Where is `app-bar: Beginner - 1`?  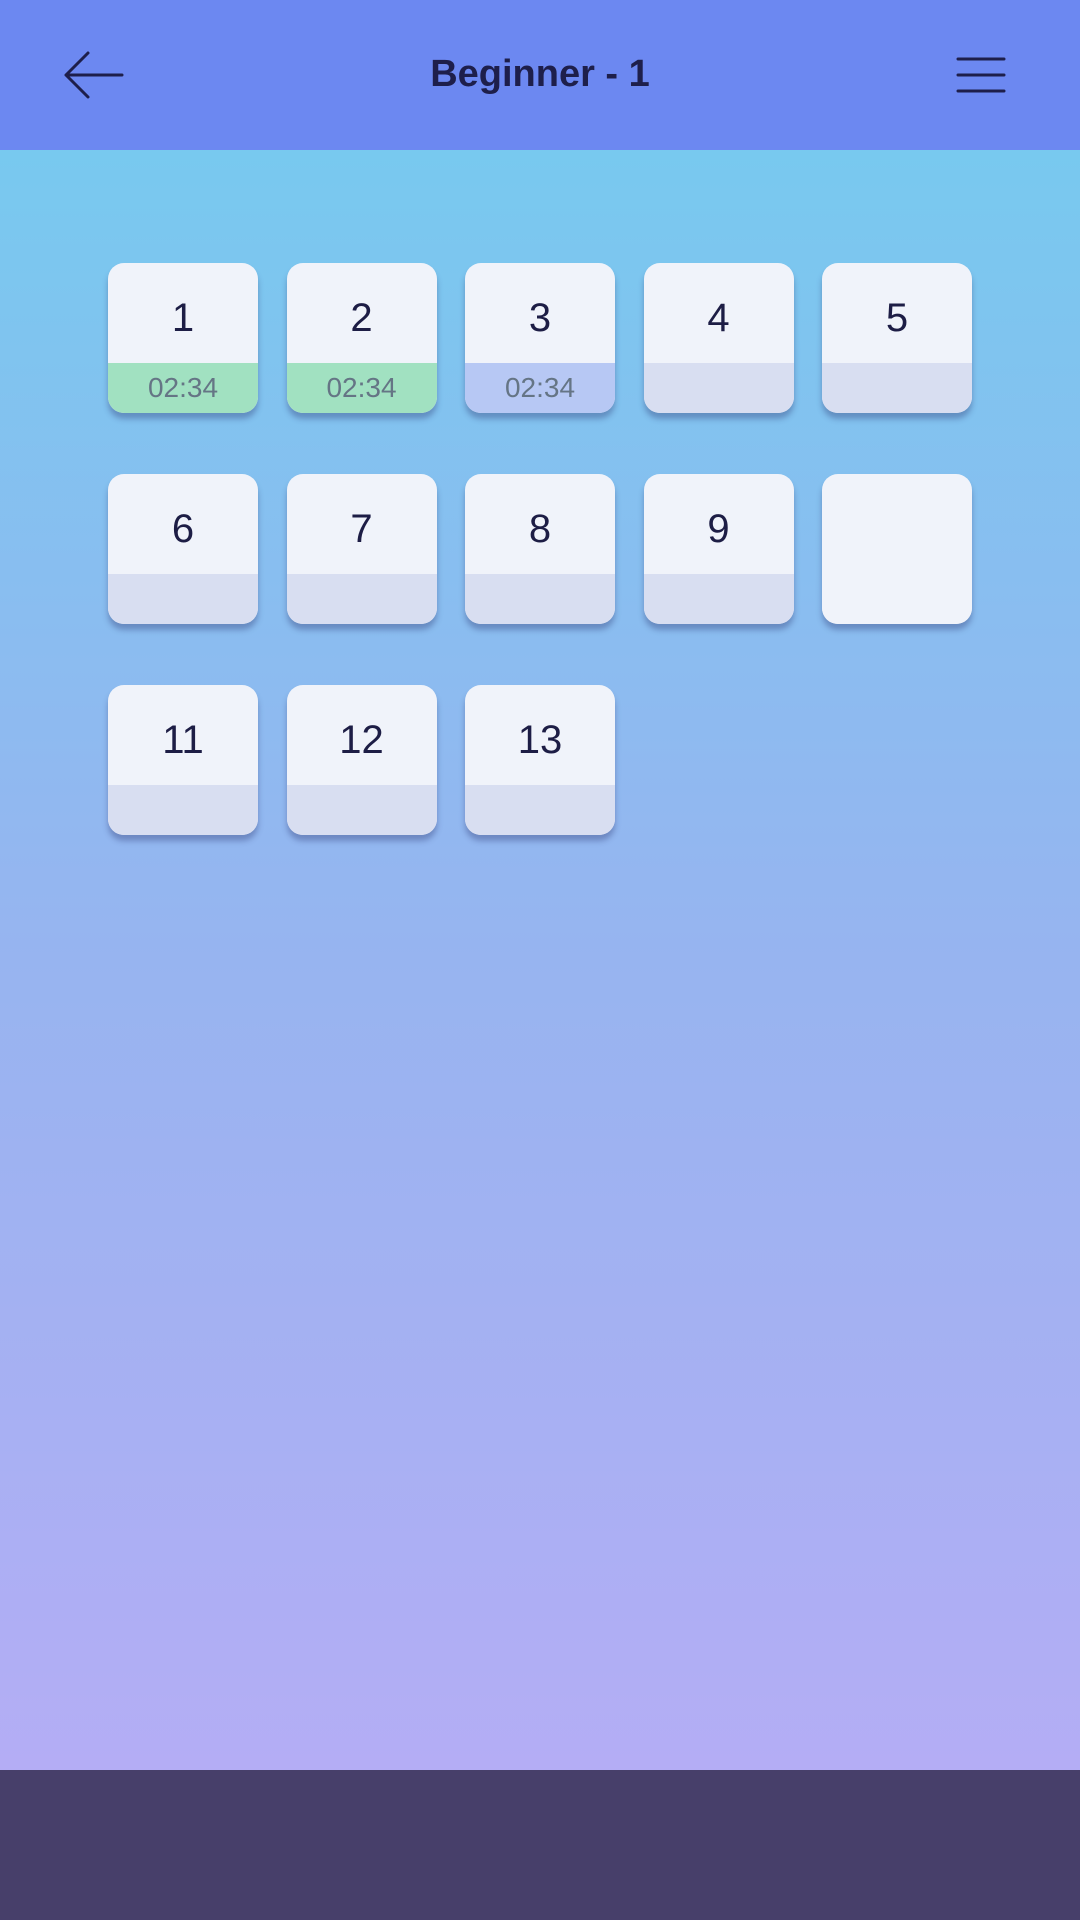
app-bar: Beginner - 1 is located at coordinates (540, 75).